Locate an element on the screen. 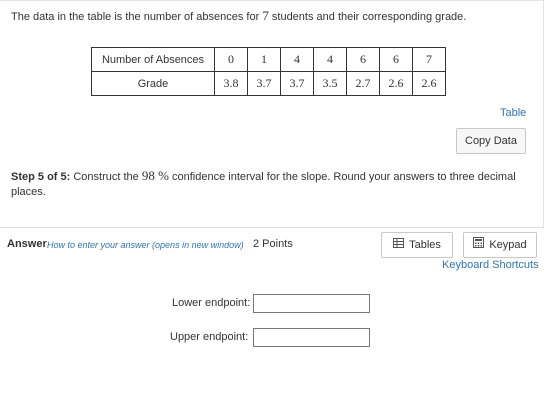  tables-button-label: Tables is located at coordinates (425, 245).